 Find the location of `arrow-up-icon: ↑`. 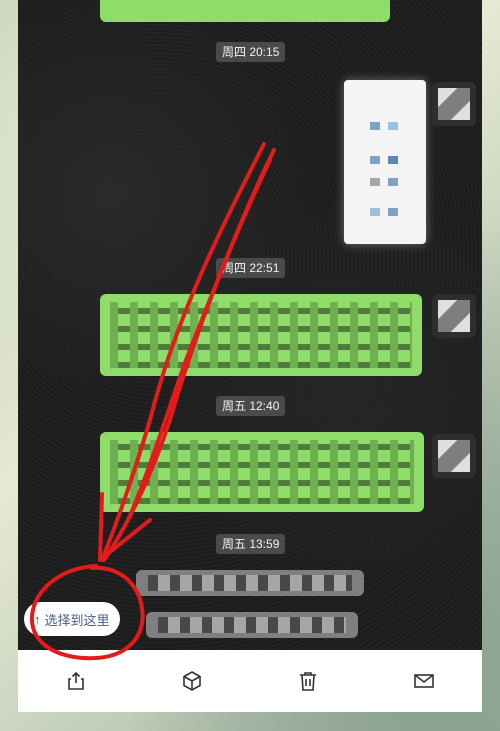

arrow-up-icon: ↑ is located at coordinates (37, 619).